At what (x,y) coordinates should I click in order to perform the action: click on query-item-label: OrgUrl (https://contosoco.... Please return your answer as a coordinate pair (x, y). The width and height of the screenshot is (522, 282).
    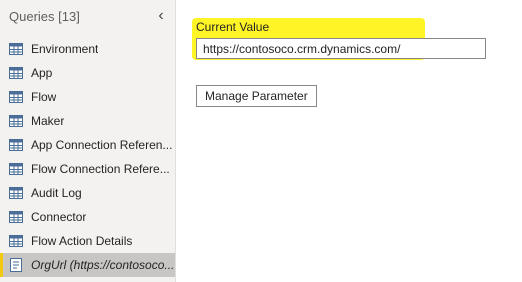
    Looking at the image, I should click on (103, 265).